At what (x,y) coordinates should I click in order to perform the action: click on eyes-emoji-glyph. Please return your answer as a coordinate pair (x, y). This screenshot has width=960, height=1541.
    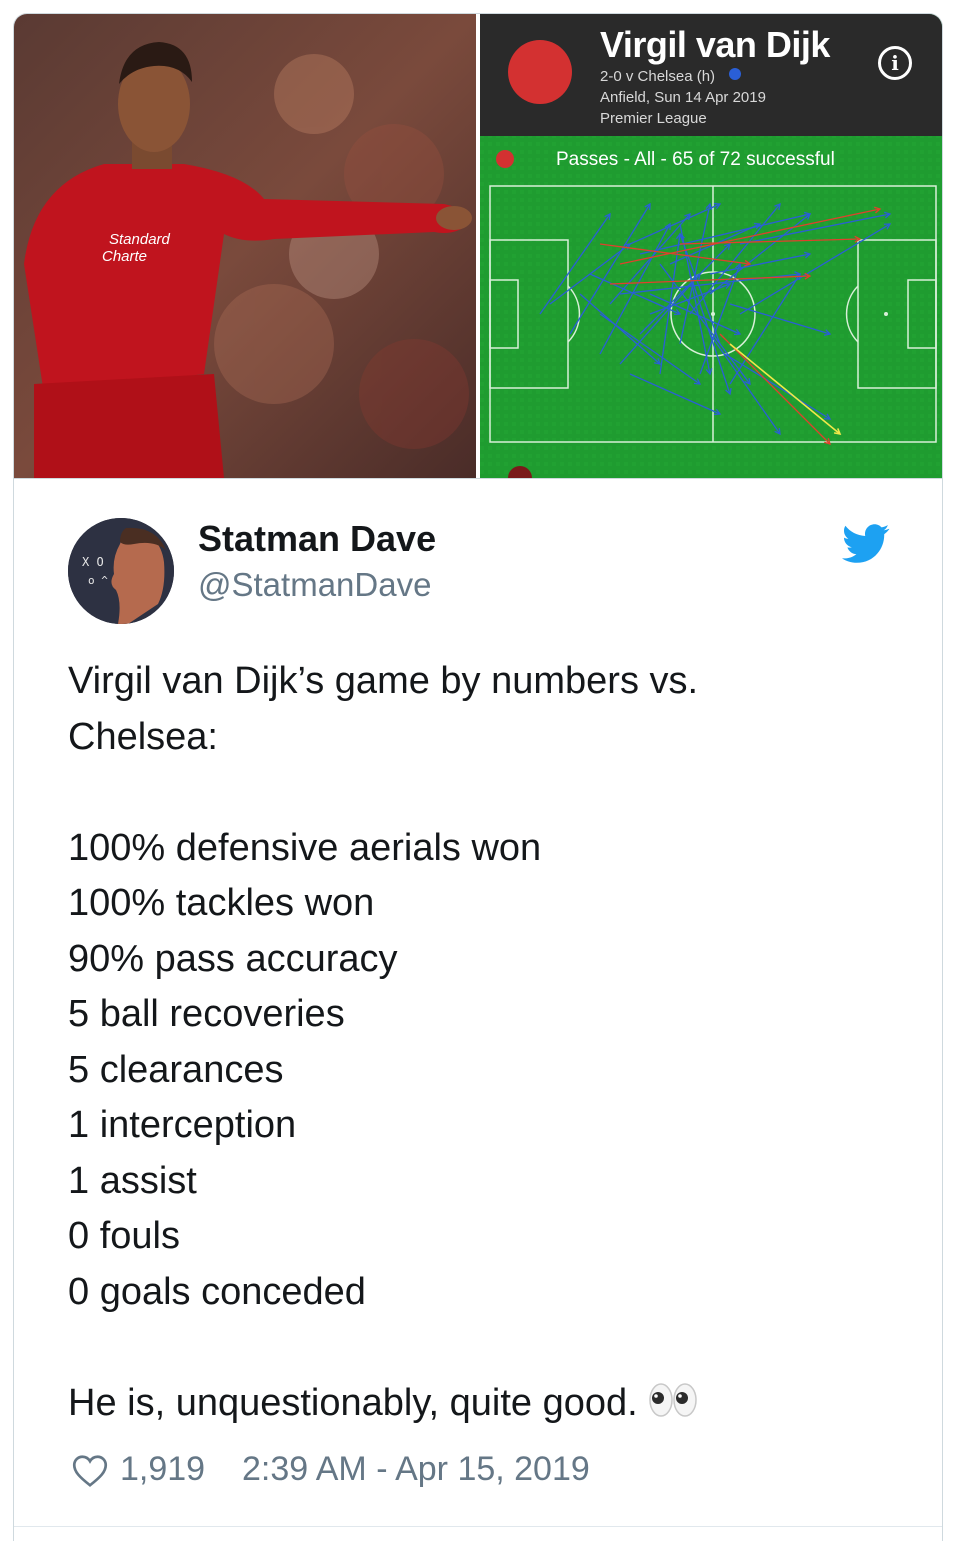
    Looking at the image, I should click on (672, 1399).